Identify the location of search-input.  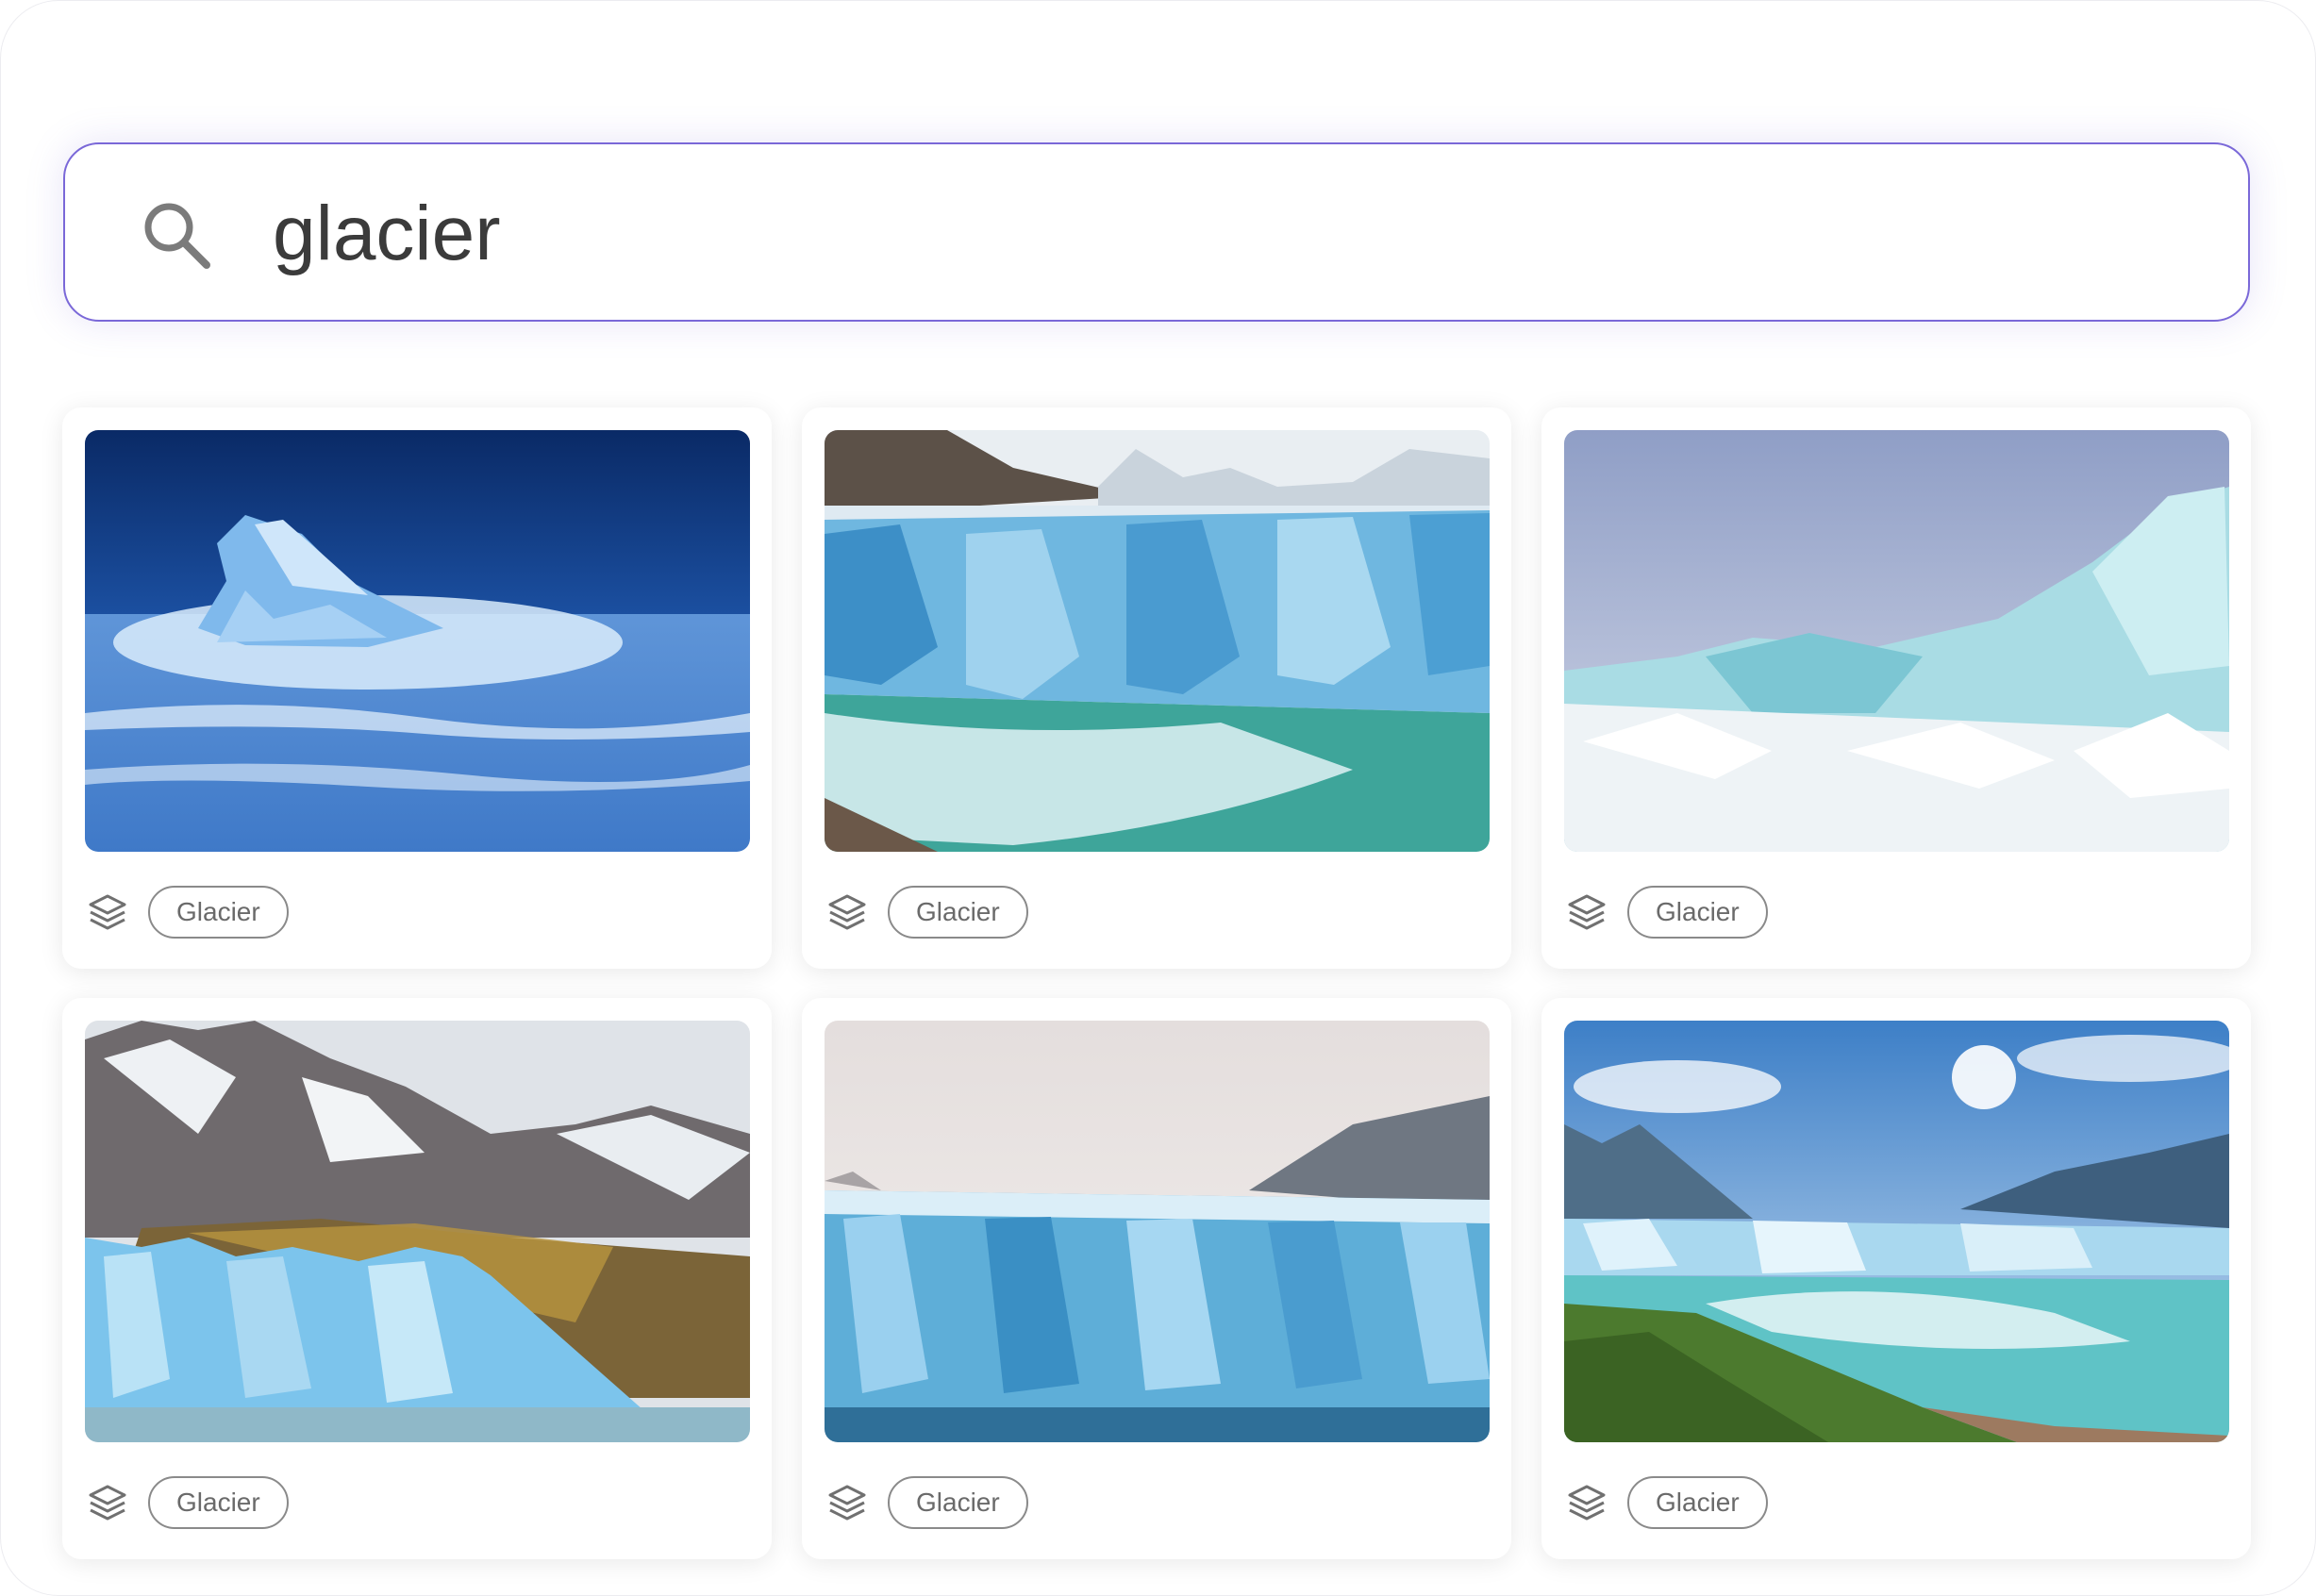
(1216, 234).